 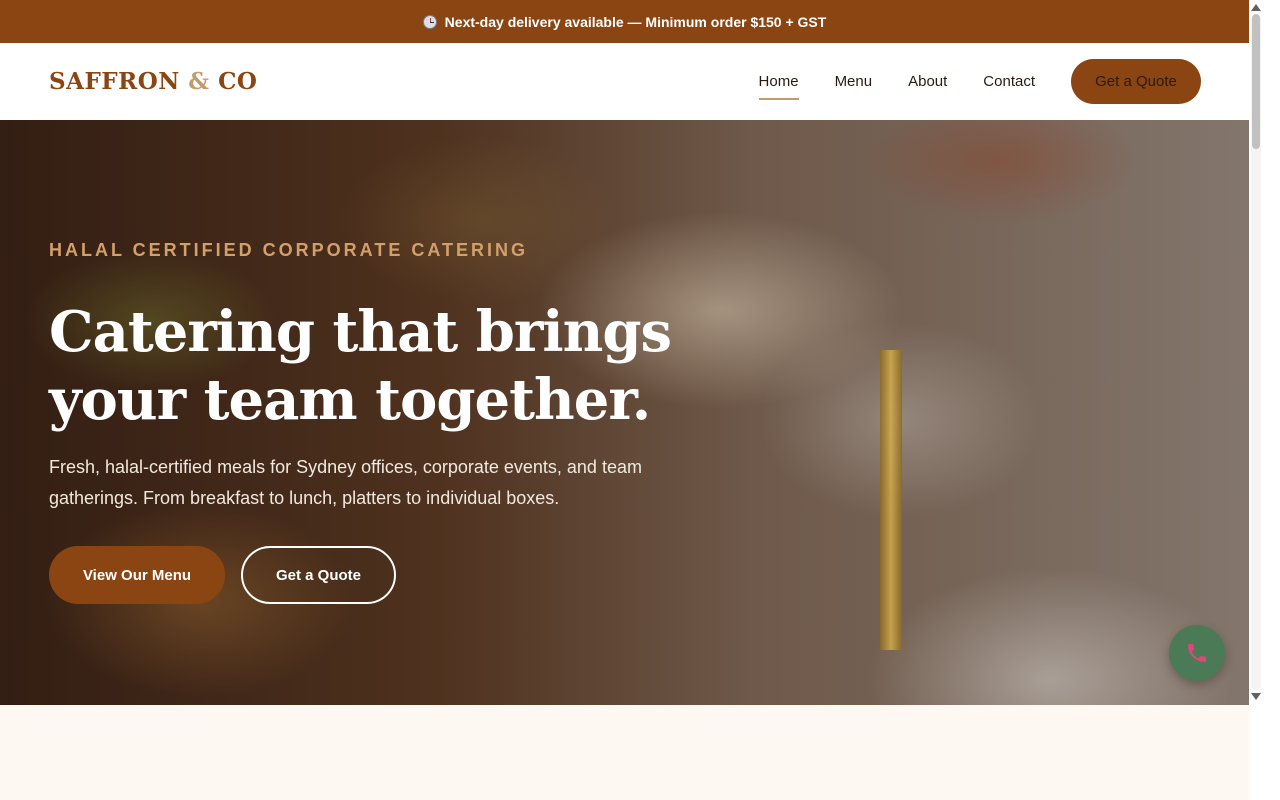 I want to click on scrollbar, so click(x=1264, y=400).